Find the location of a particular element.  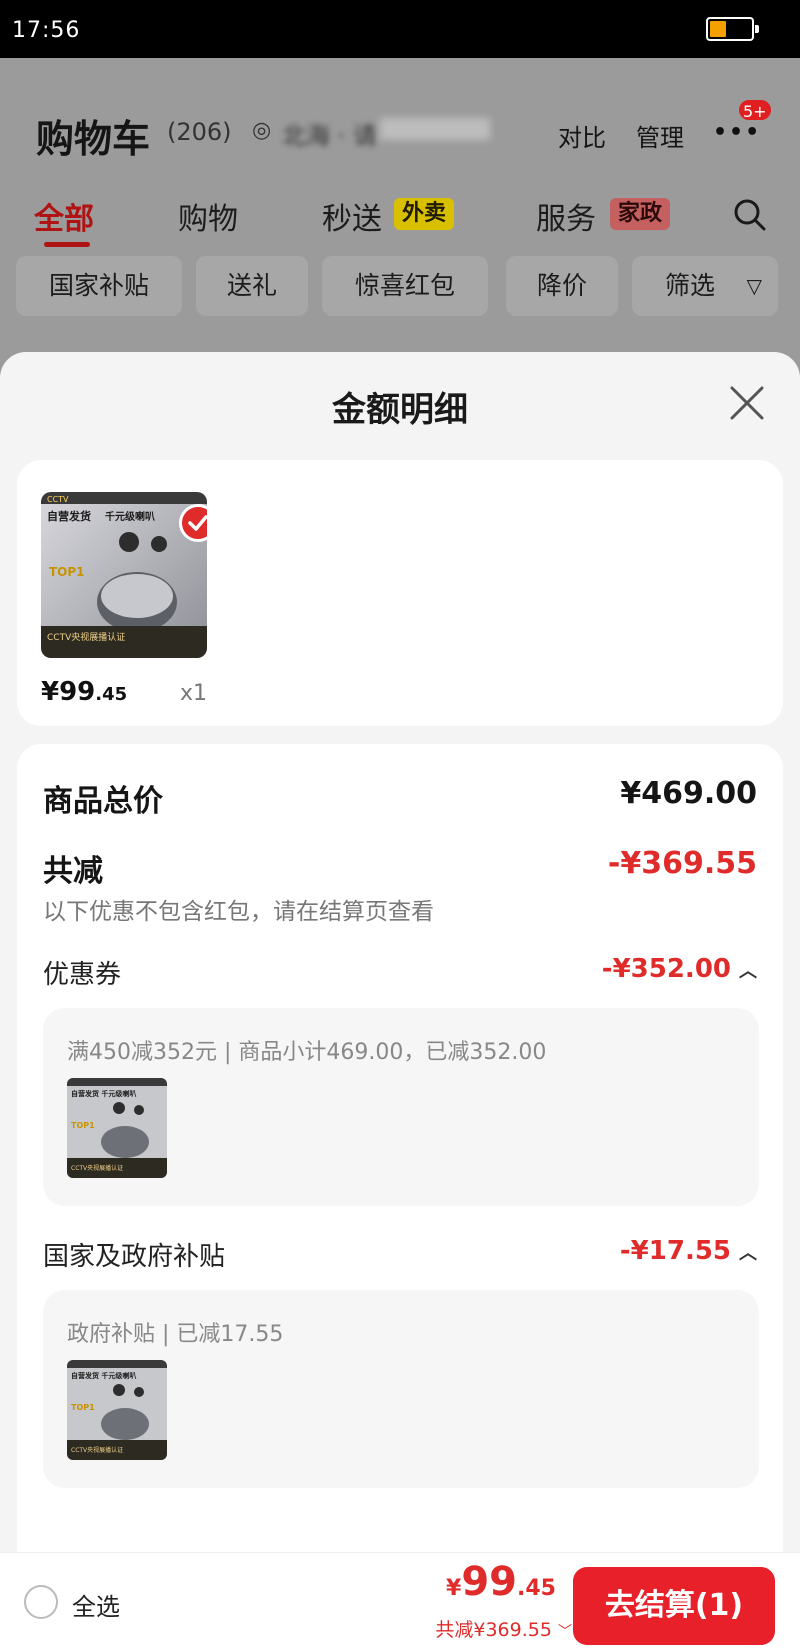

product-qty: x1 is located at coordinates (194, 693).